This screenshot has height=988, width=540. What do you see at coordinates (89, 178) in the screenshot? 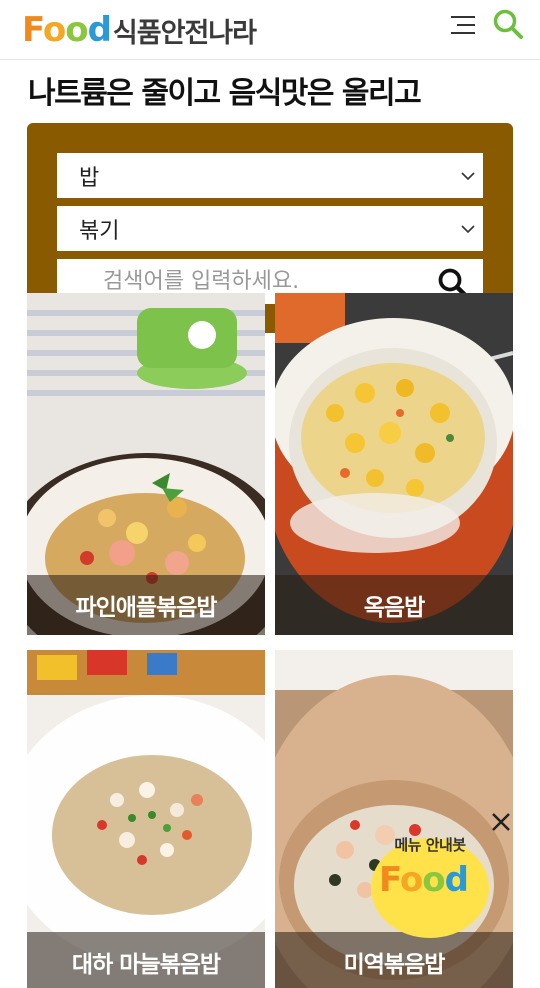
I see `category-select-value: 밥` at bounding box center [89, 178].